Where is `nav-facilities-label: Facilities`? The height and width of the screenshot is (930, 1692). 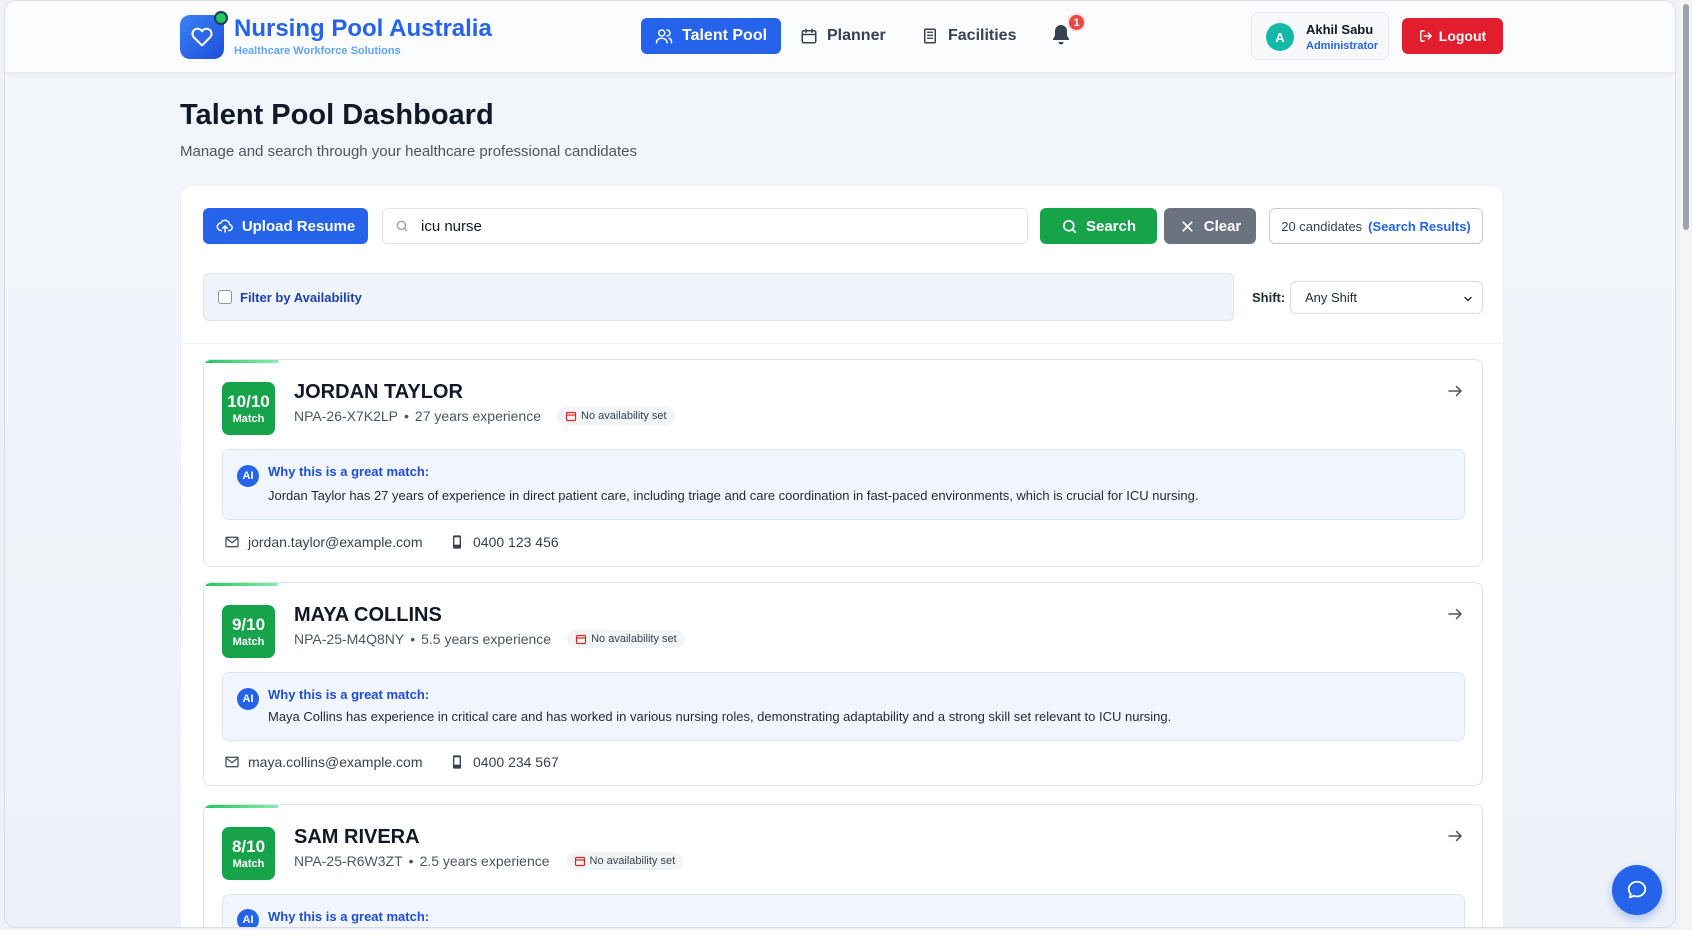
nav-facilities-label: Facilities is located at coordinates (982, 35).